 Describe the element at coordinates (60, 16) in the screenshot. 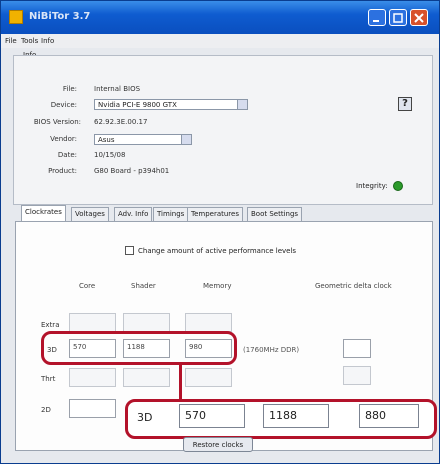

I see `window-title: NiBiTor 3.7` at that location.